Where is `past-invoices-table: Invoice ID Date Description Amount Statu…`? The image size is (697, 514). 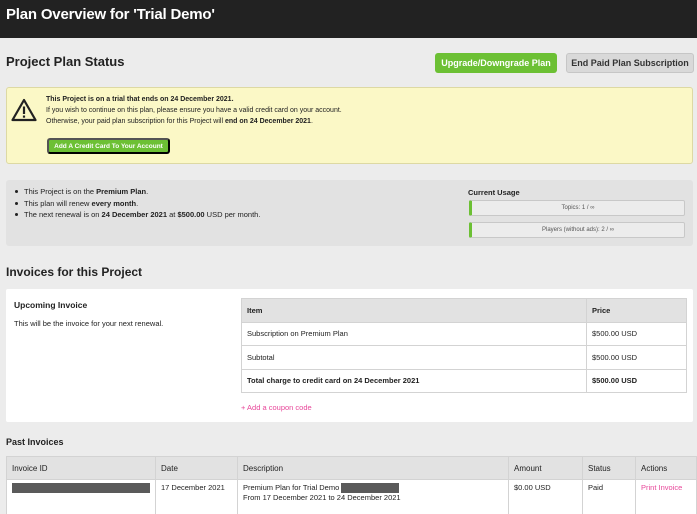 past-invoices-table: Invoice ID Date Description Amount Statu… is located at coordinates (351, 485).